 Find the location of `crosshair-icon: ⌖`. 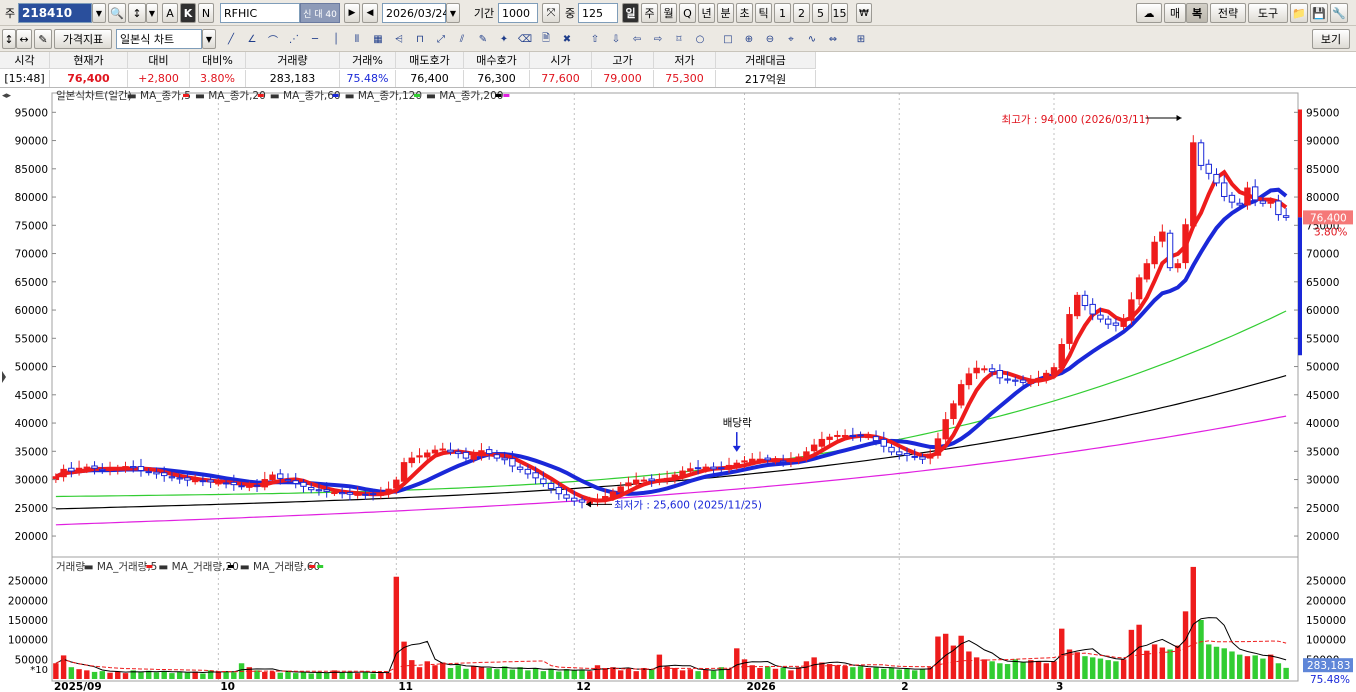

crosshair-icon: ⌖ is located at coordinates (791, 39).